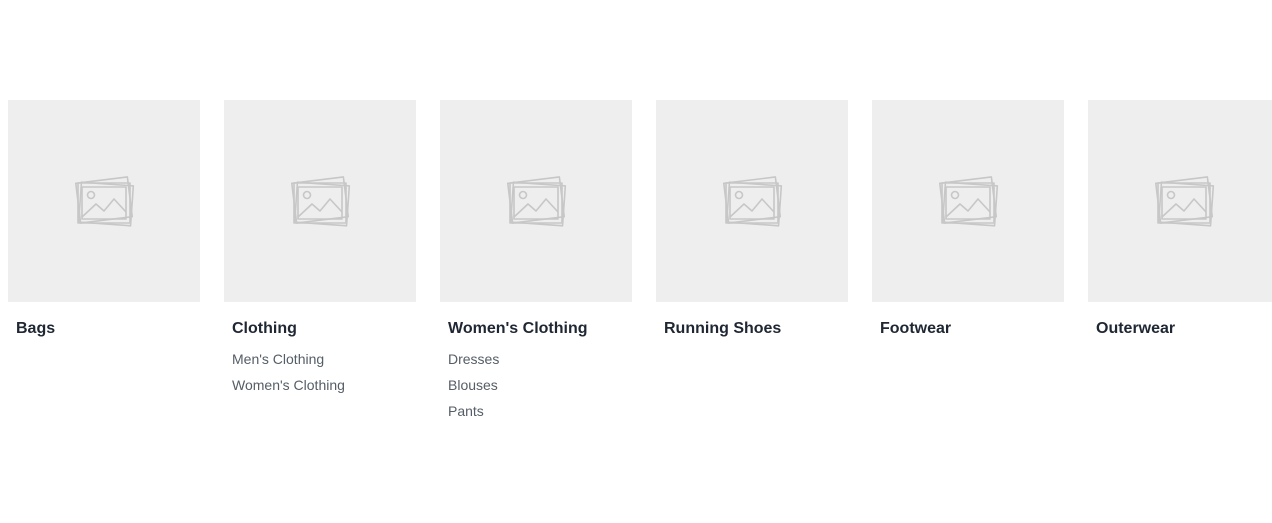 The image size is (1272, 523). I want to click on category-title: Outerwear, so click(1184, 329).